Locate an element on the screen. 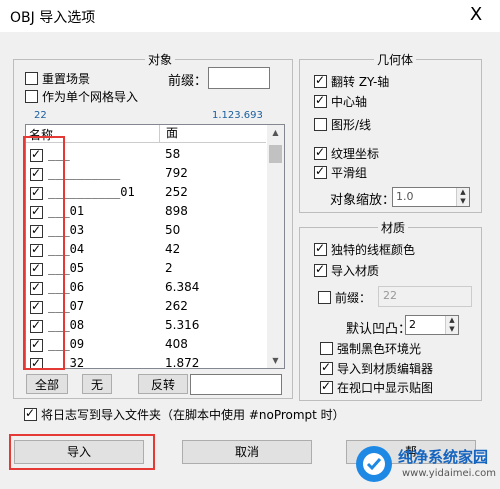 The image size is (500, 489). to-editor-checkbox: 导入到材质编辑器 is located at coordinates (376, 368).